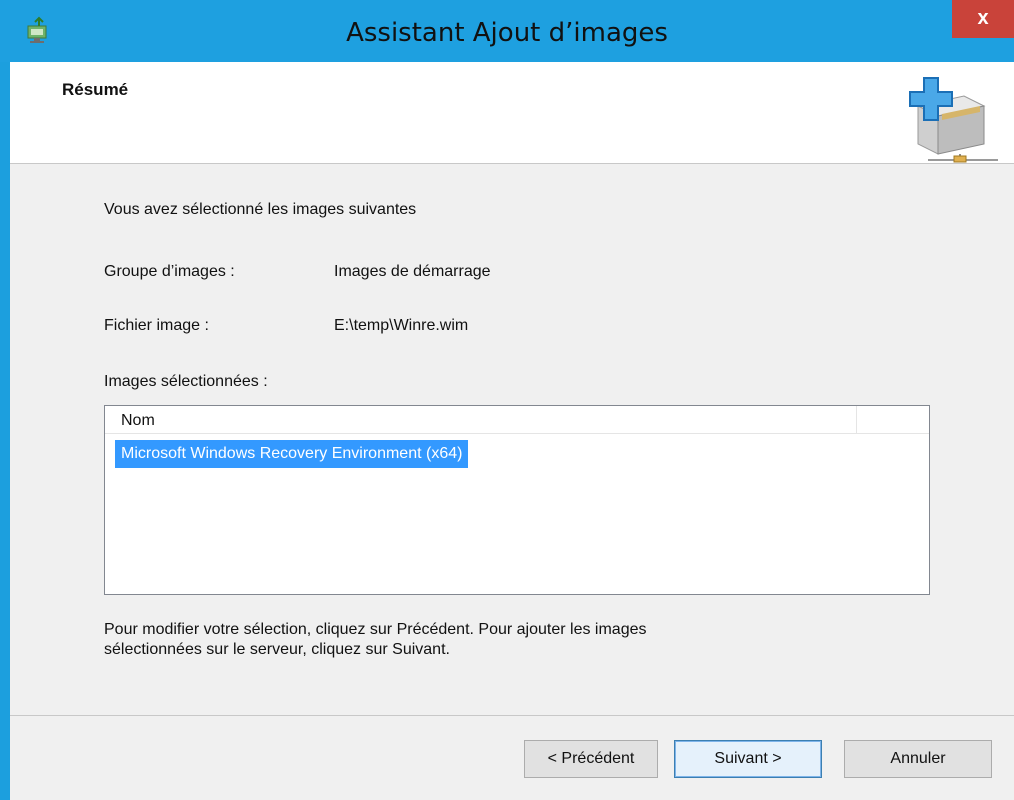 This screenshot has height=800, width=1014. I want to click on selected-images-label: Images sélectionnées :, so click(186, 381).